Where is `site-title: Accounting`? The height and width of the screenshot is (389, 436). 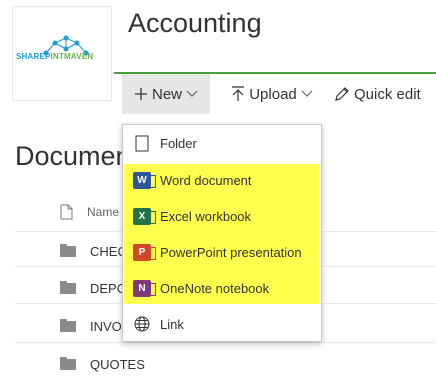 site-title: Accounting is located at coordinates (195, 23).